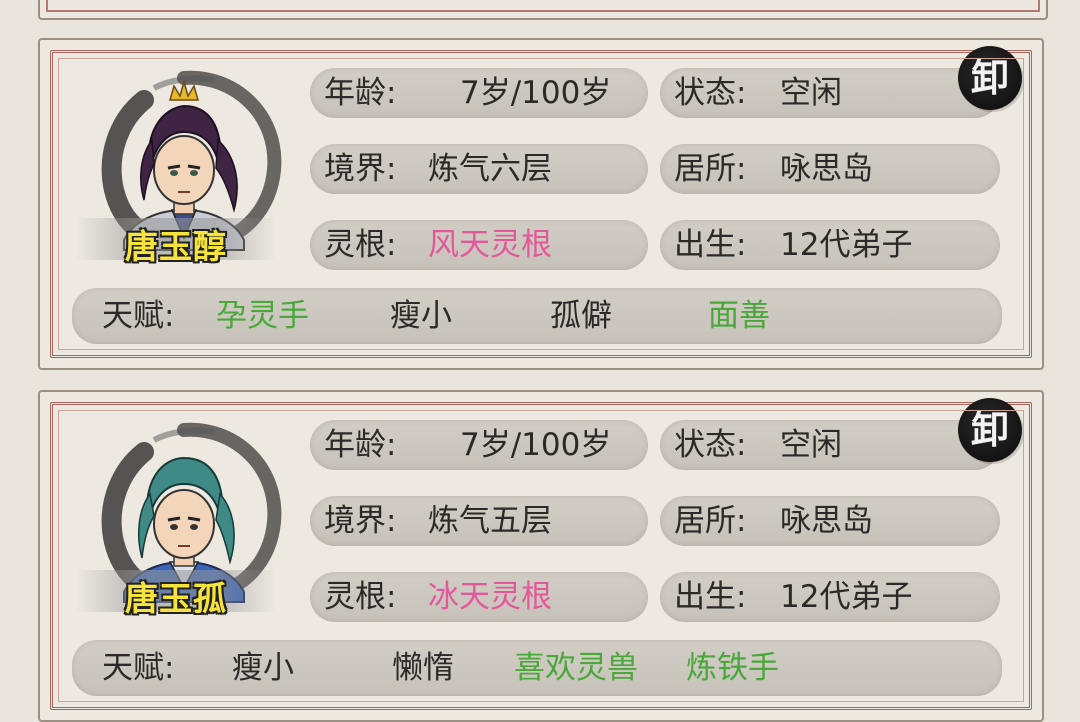 The image size is (1080, 722). I want to click on root-field: 灵根: 冰天灵根, so click(479, 597).